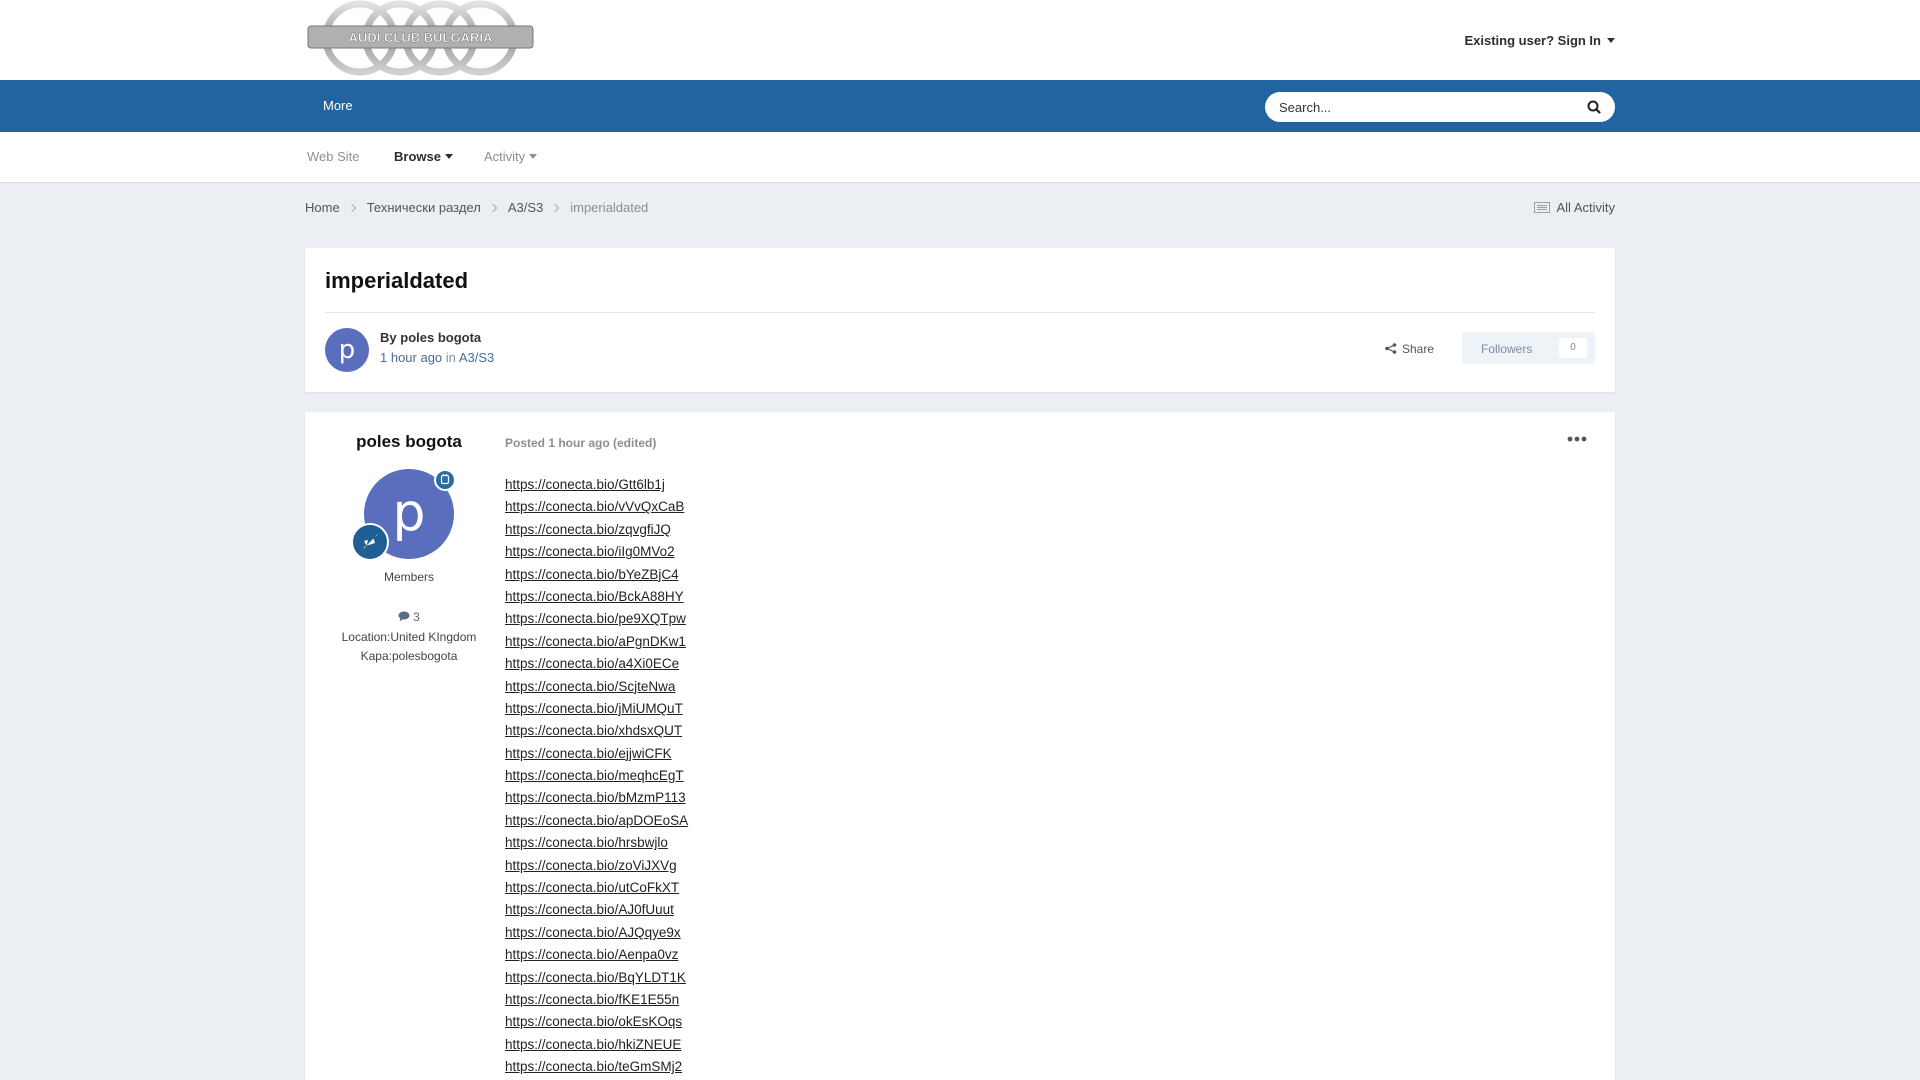 The width and height of the screenshot is (1920, 1080). I want to click on search-input, so click(1424, 107).